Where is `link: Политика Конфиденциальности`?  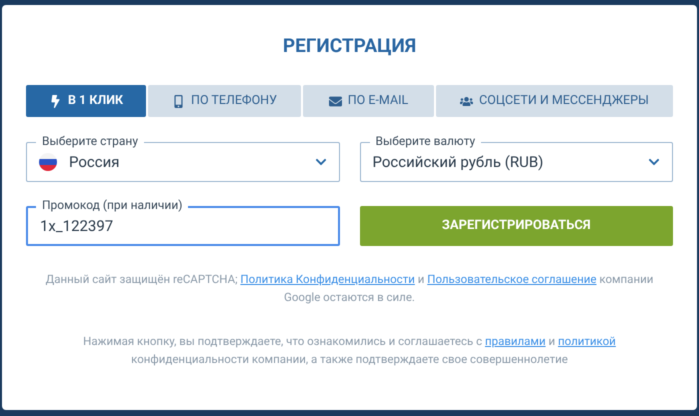
link: Политика Конфиденциальности is located at coordinates (327, 279).